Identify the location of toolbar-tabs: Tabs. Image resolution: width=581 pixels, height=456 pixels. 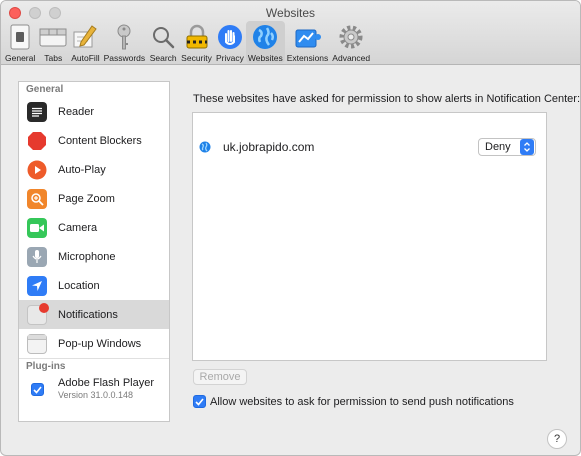
(53, 42).